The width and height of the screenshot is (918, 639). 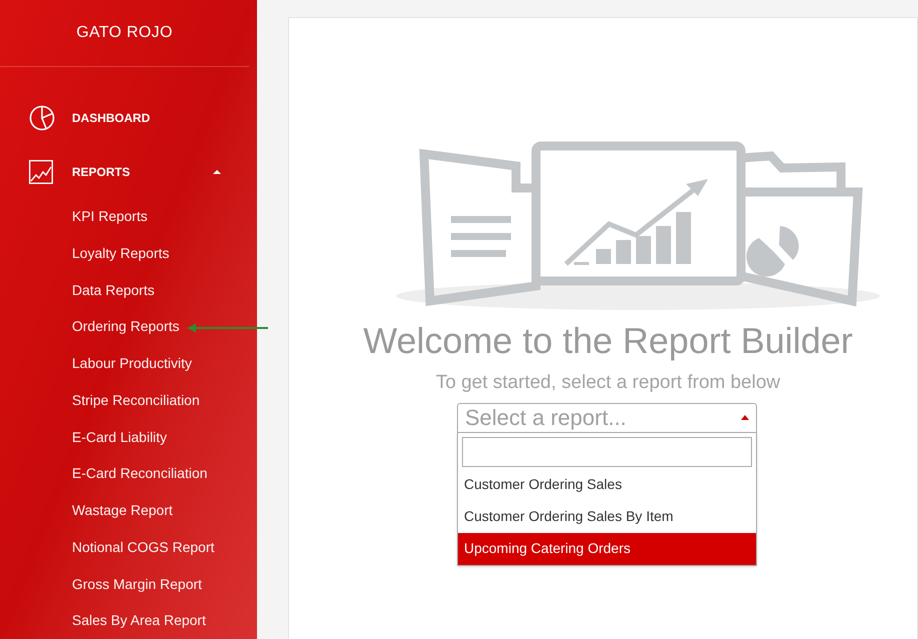 What do you see at coordinates (607, 451) in the screenshot?
I see `search-field` at bounding box center [607, 451].